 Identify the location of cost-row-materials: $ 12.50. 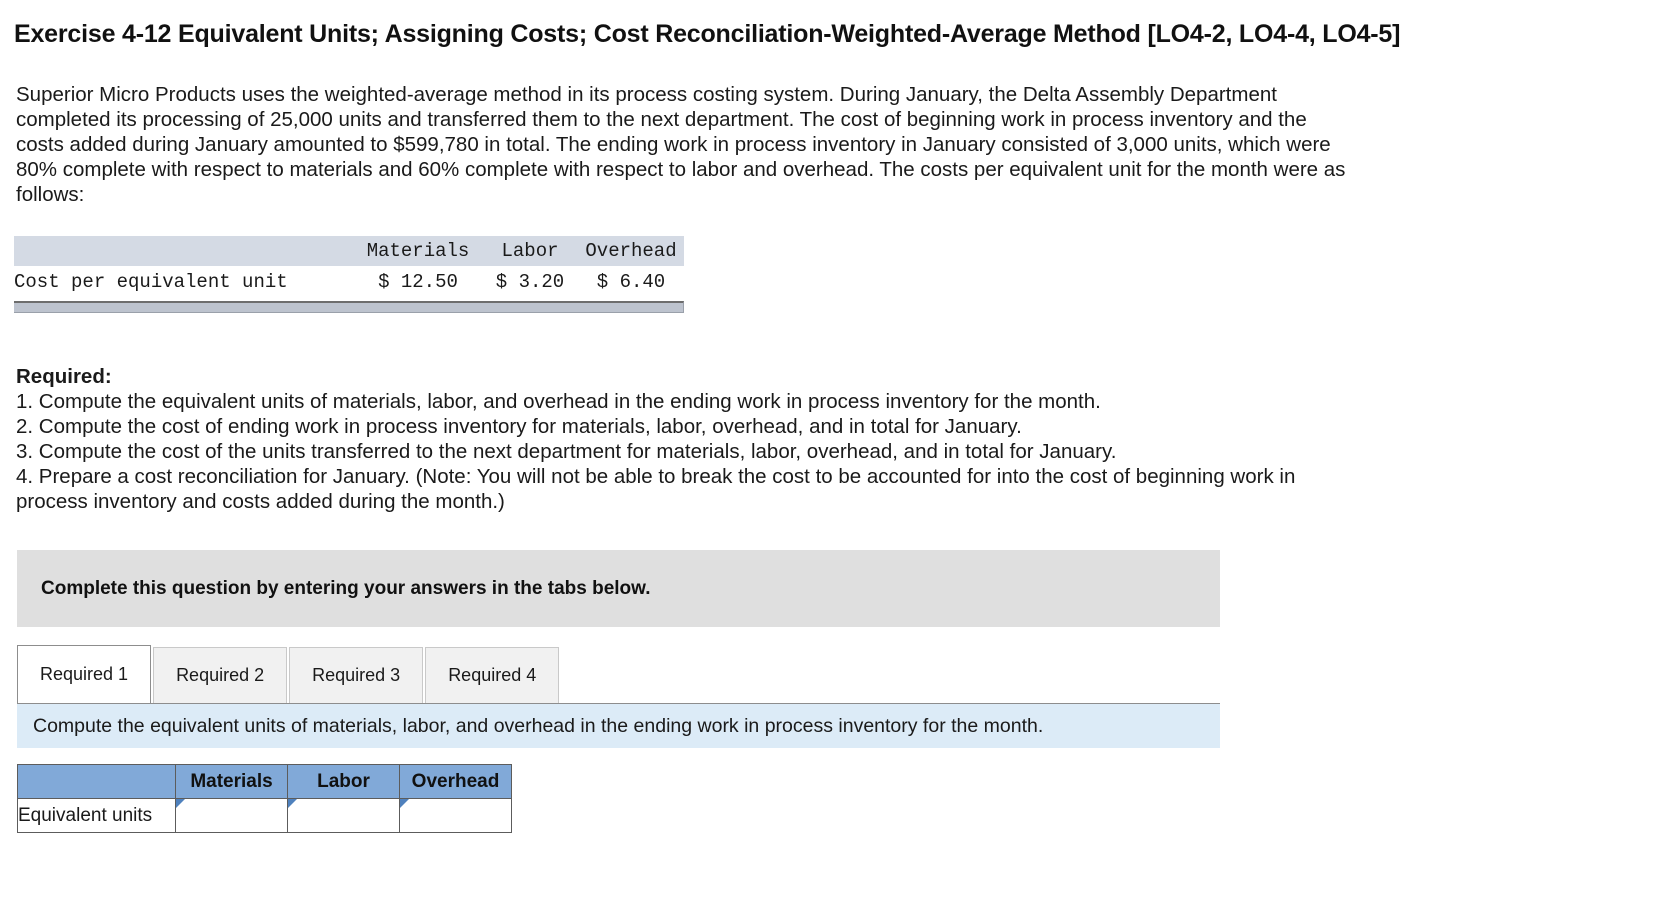
(418, 281).